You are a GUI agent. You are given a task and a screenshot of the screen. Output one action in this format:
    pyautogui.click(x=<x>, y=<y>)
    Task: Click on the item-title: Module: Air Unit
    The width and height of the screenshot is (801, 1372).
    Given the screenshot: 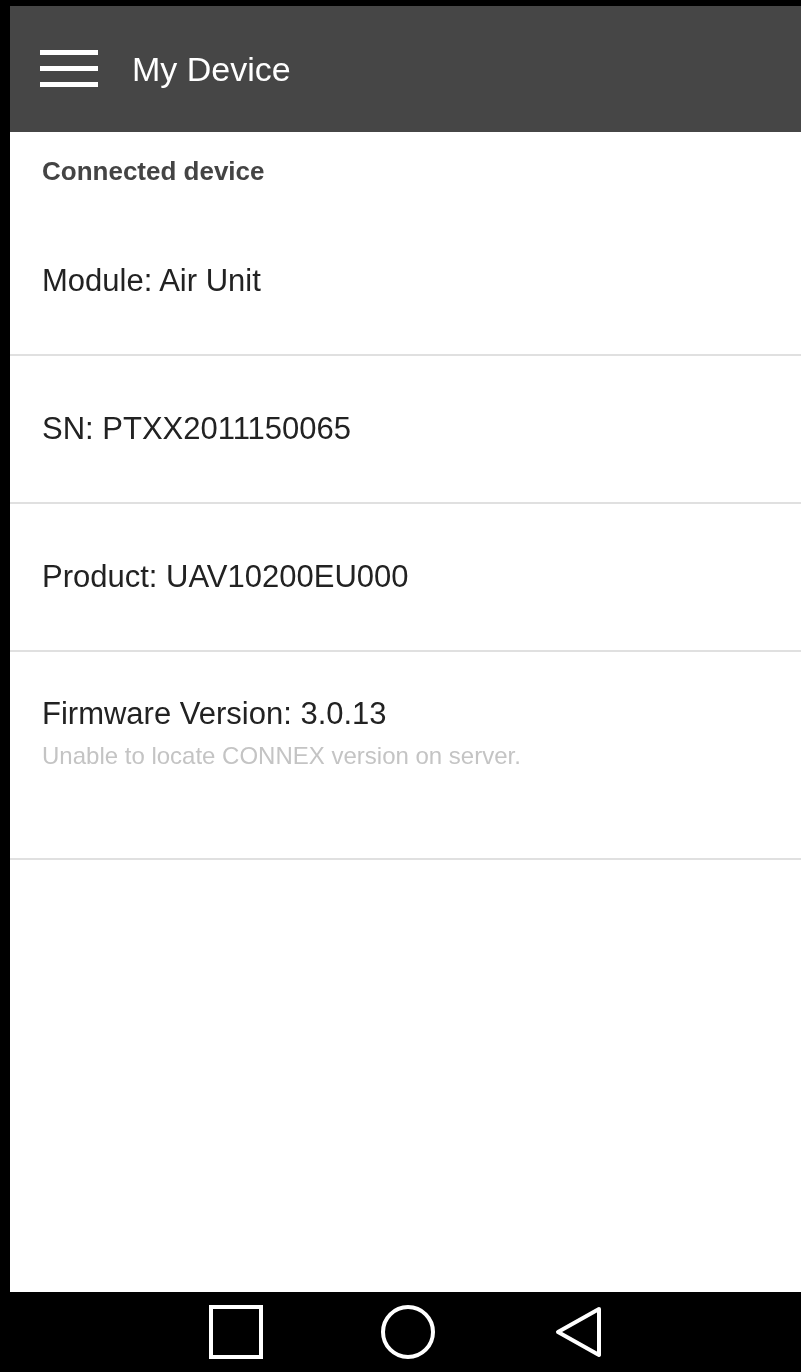 What is the action you would take?
    pyautogui.click(x=152, y=281)
    